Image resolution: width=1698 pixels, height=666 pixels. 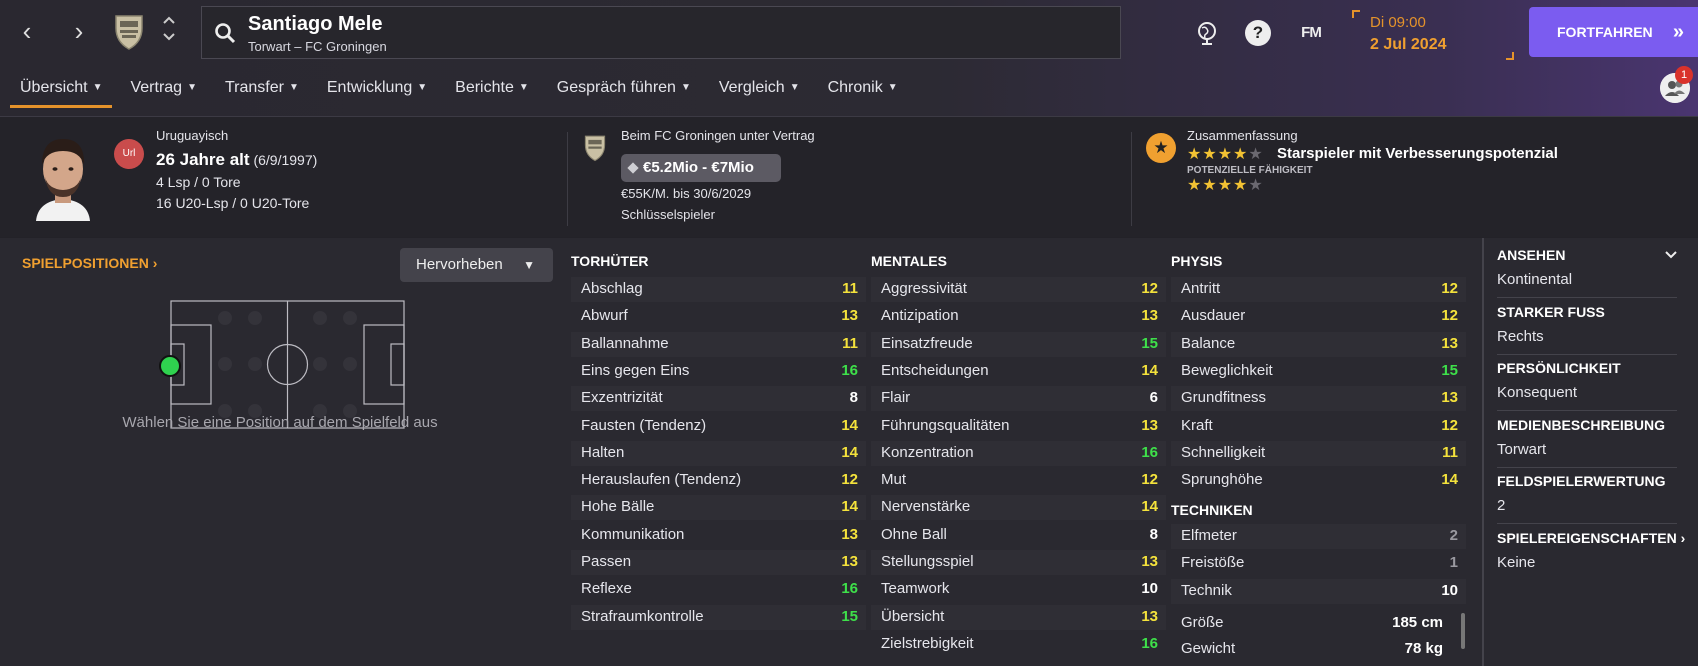 What do you see at coordinates (169, 31) in the screenshot?
I see `switch-player-icon` at bounding box center [169, 31].